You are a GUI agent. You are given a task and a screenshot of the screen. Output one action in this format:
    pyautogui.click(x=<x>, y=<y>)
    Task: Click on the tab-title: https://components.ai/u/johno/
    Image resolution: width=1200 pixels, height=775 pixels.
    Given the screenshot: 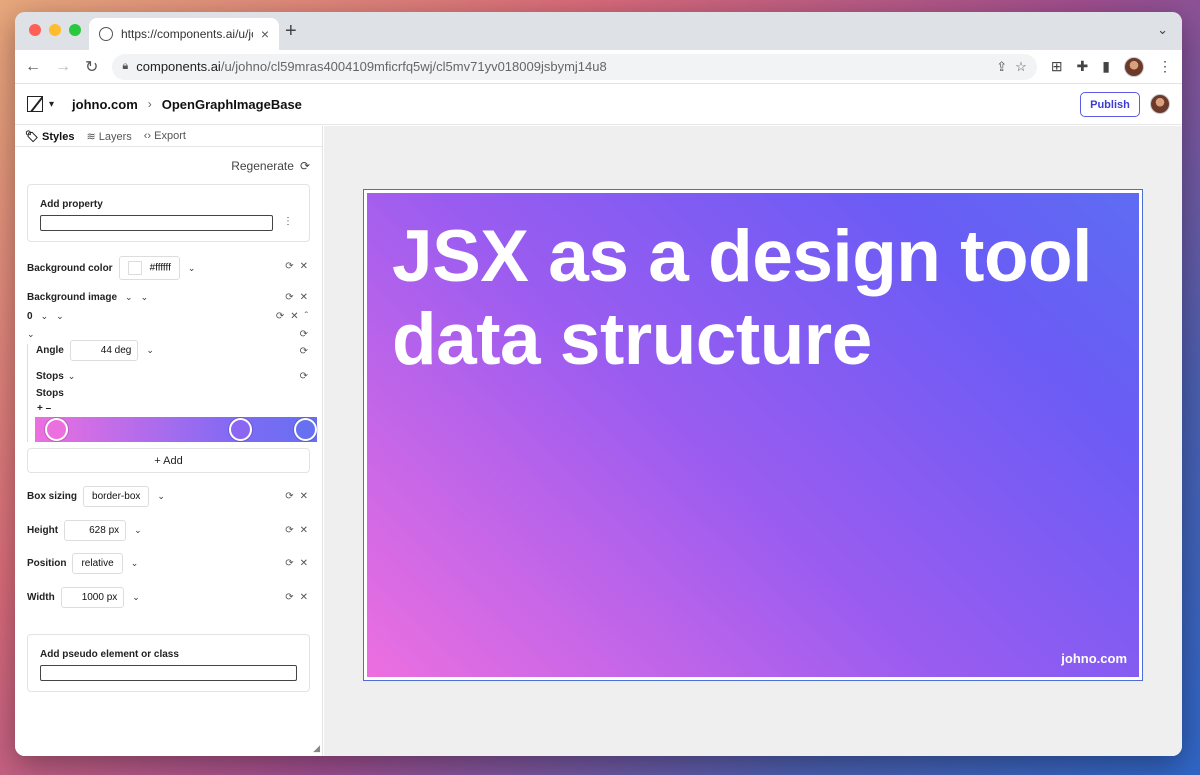 What is the action you would take?
    pyautogui.click(x=187, y=34)
    